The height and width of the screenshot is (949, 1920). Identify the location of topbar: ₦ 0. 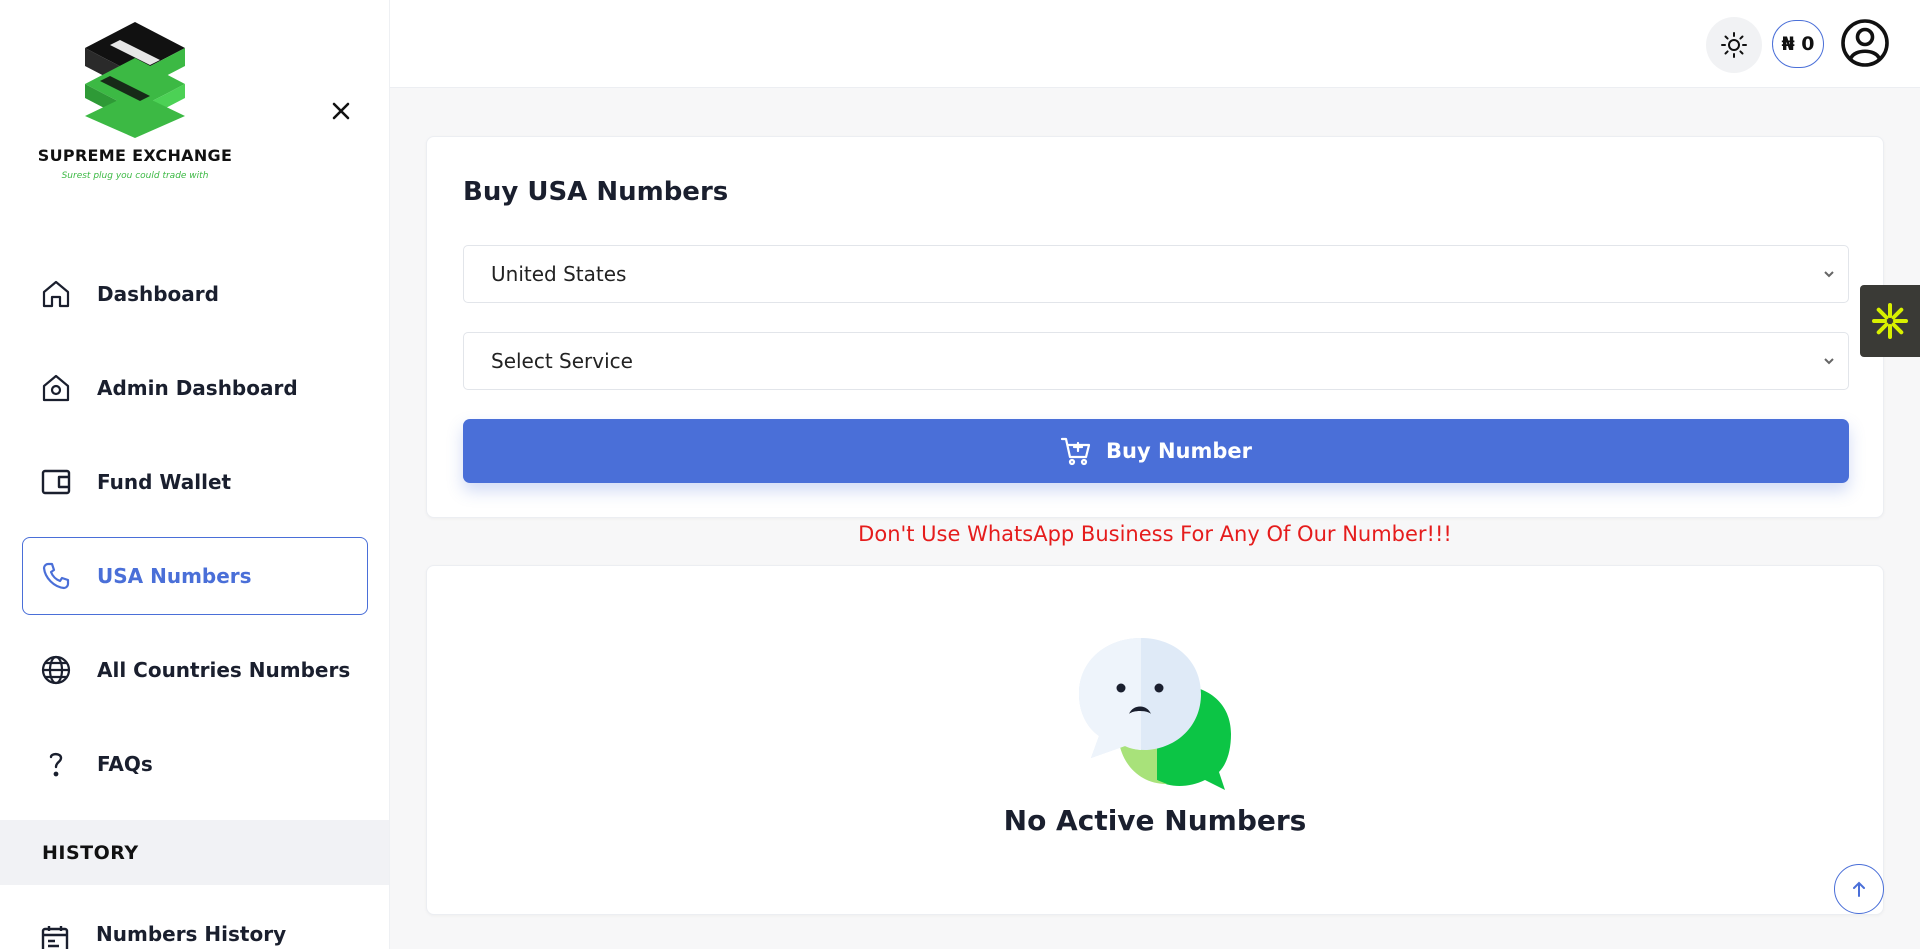
(1155, 44).